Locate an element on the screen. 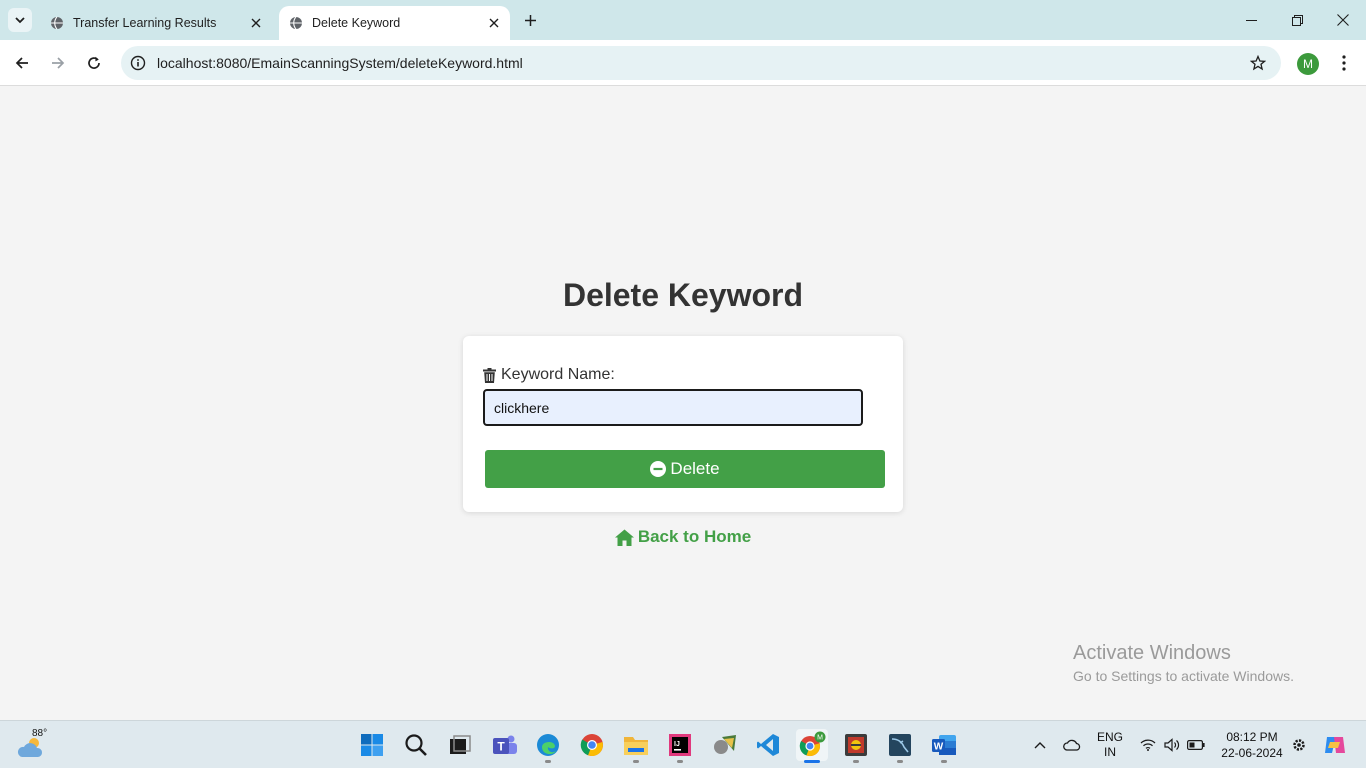 The image size is (1366, 768). wifi-icon is located at coordinates (1148, 745).